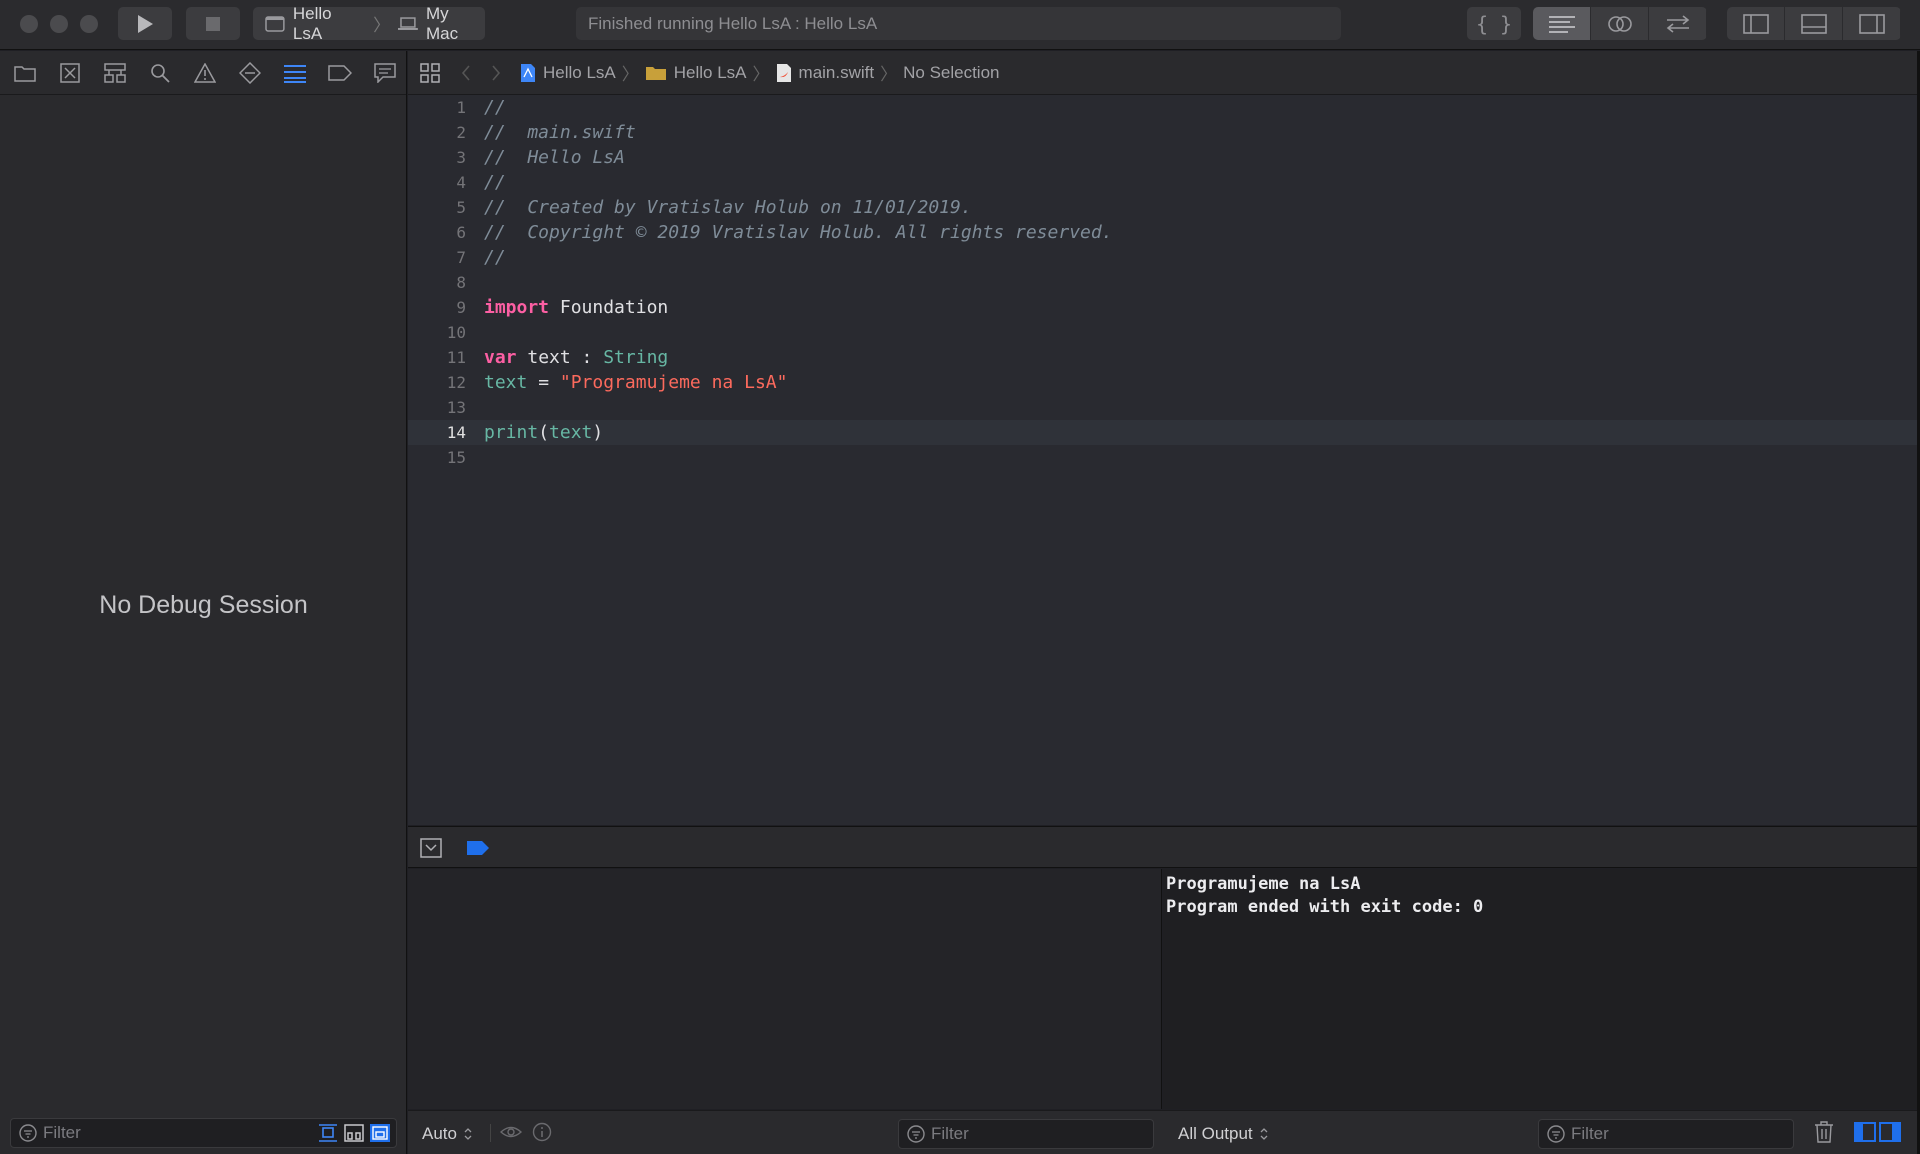 The image size is (1920, 1154). Describe the element at coordinates (250, 73) in the screenshot. I see `test-diamond-icon` at that location.